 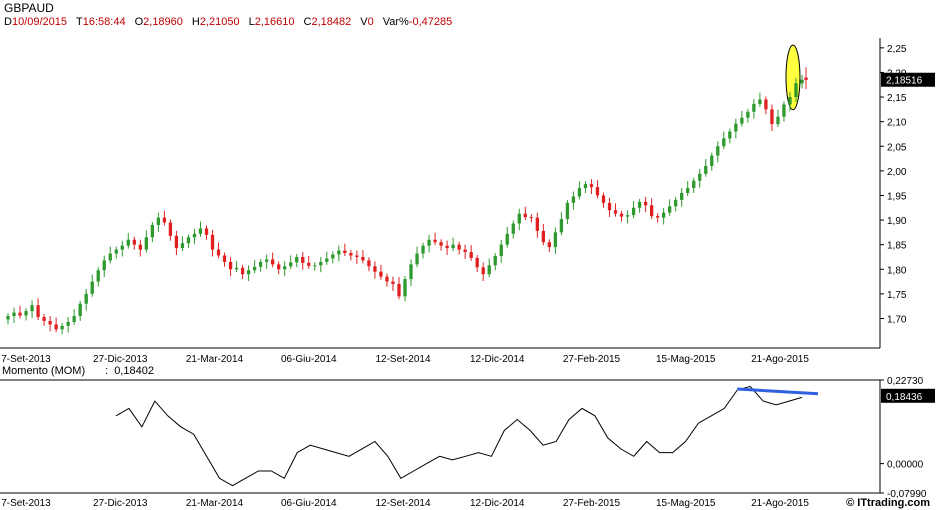 What do you see at coordinates (806, 78) in the screenshot?
I see `current-candle-body` at bounding box center [806, 78].